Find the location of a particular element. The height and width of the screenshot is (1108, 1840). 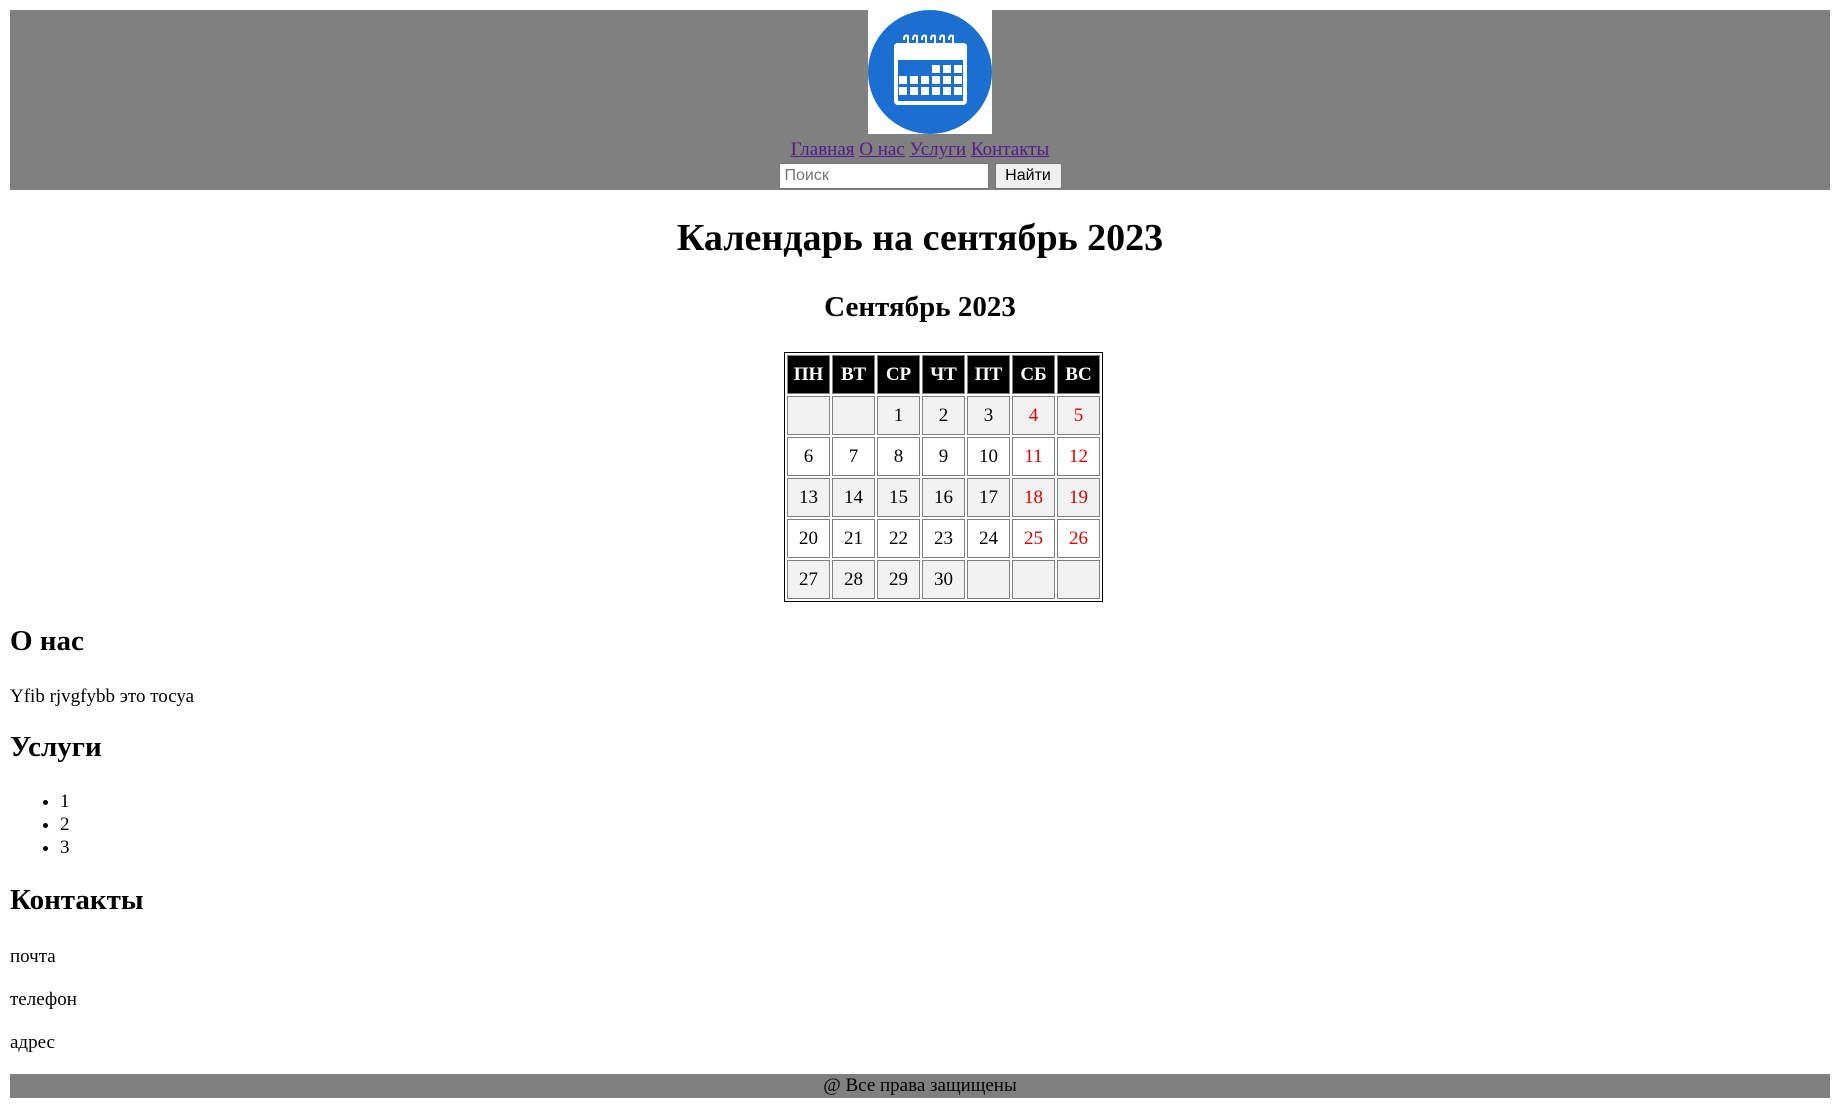

day-cell: 14 is located at coordinates (853, 497).